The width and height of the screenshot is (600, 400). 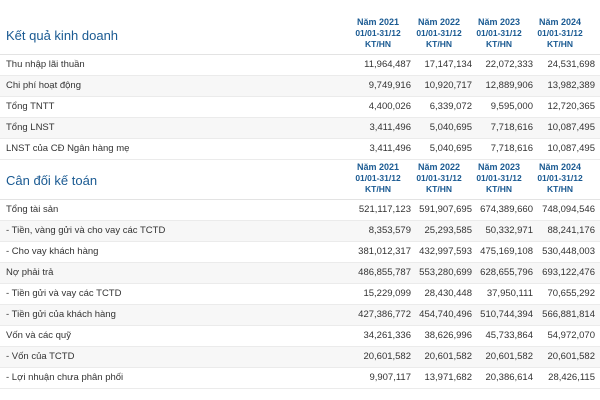 I want to click on row-label: Vốn và các quỹ, so click(x=38, y=335).